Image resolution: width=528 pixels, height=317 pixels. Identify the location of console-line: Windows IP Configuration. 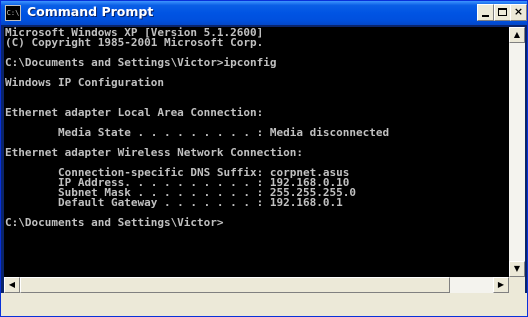
(84, 82).